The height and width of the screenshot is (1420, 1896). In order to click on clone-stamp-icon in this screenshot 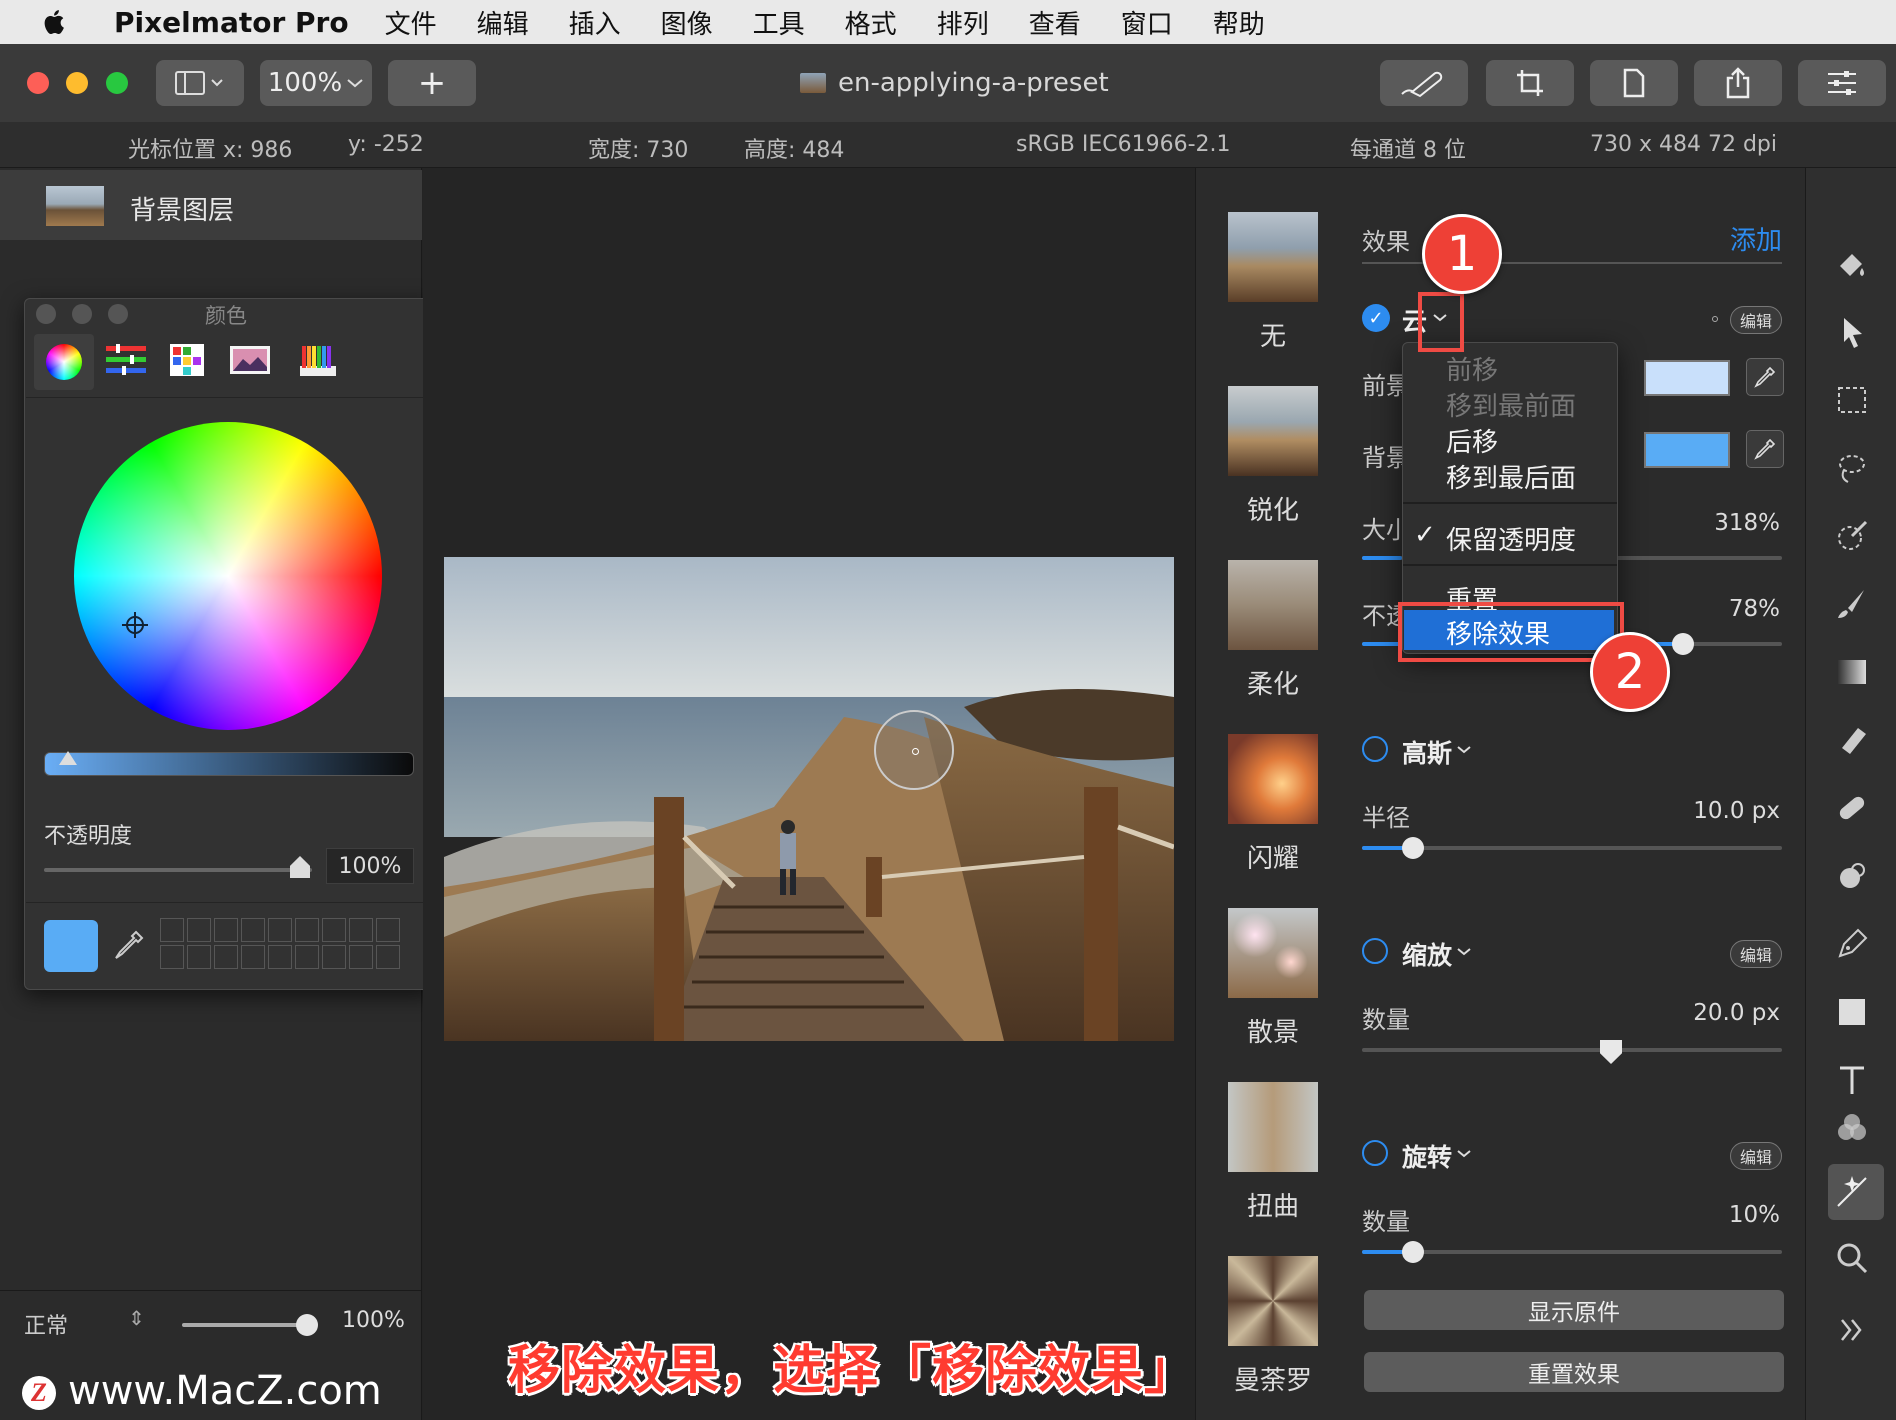, I will do `click(1852, 876)`.